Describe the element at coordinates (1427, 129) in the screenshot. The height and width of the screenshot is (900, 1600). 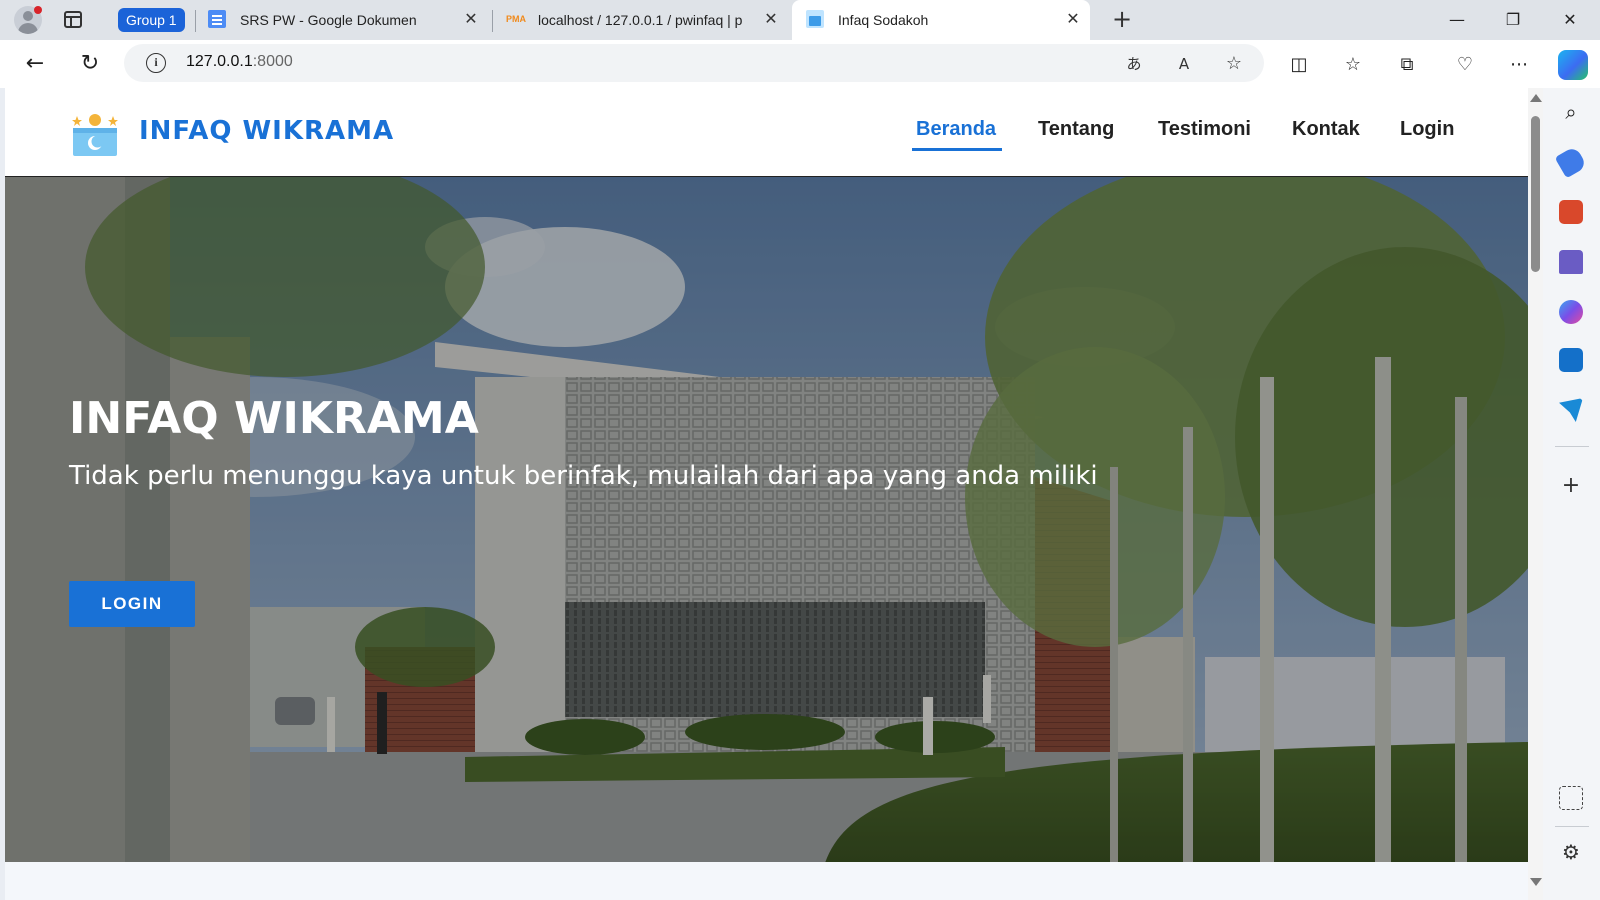
I see `nav-login: Login` at that location.